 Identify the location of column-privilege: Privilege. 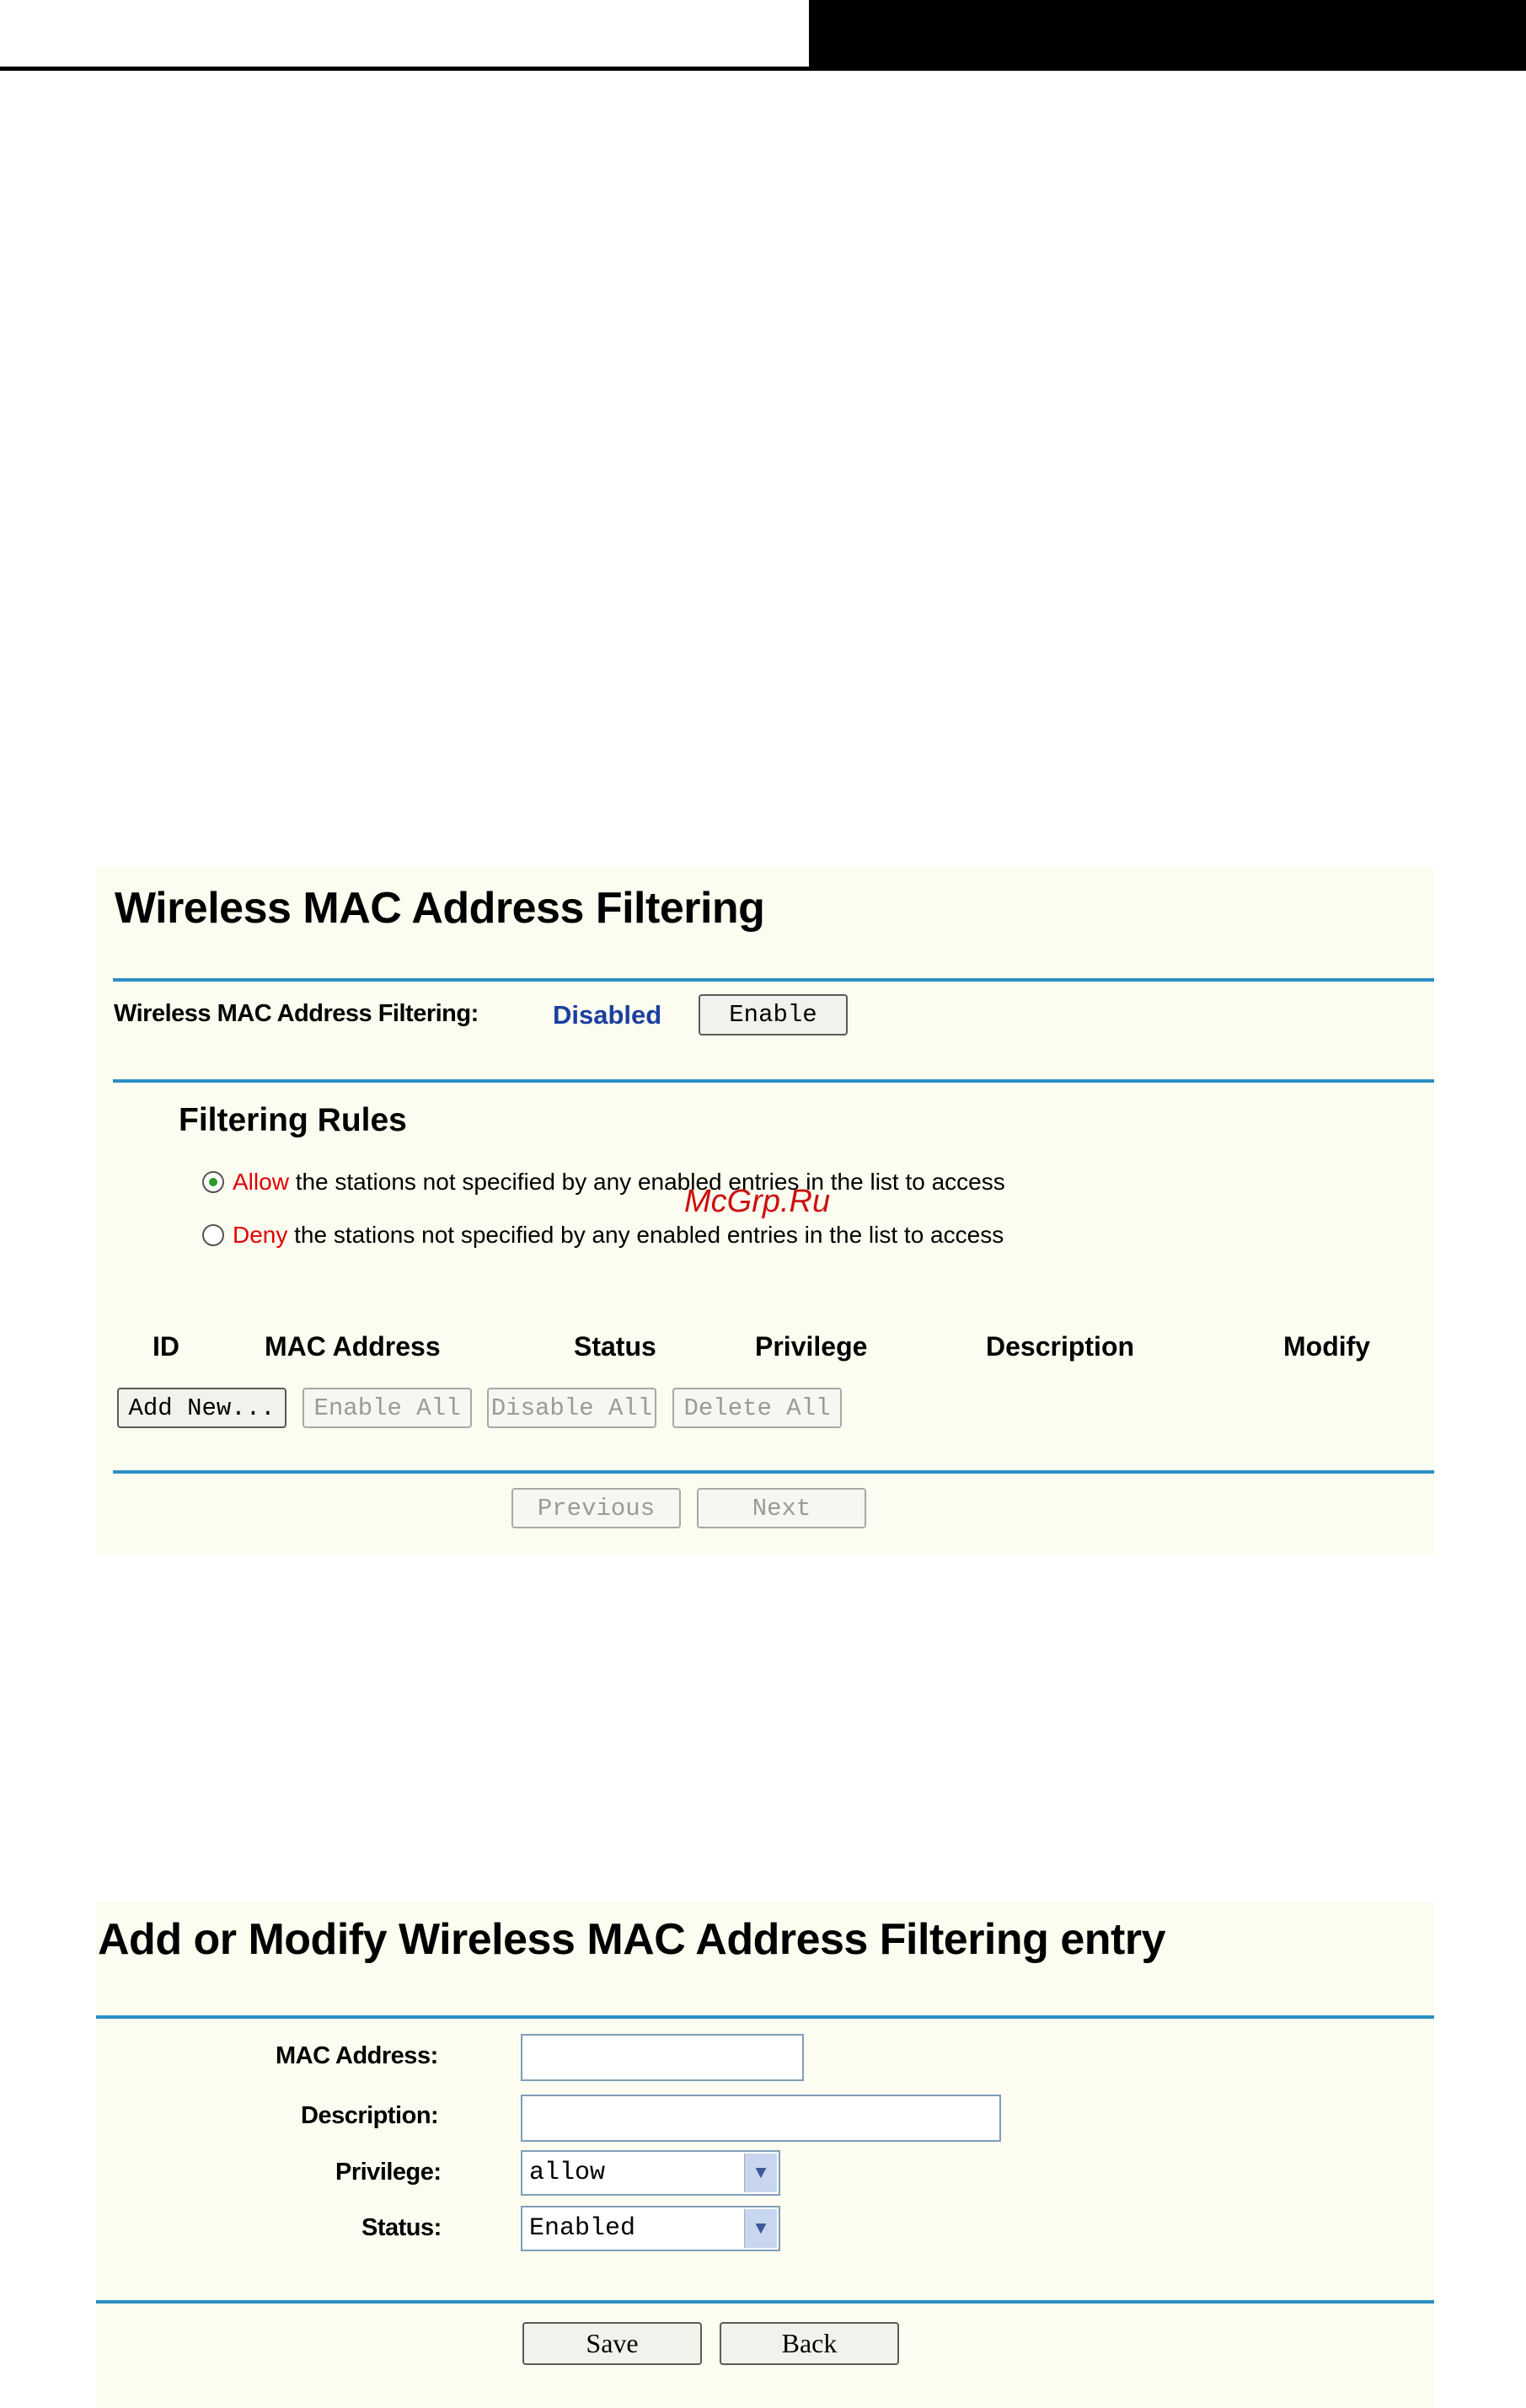
(812, 1346).